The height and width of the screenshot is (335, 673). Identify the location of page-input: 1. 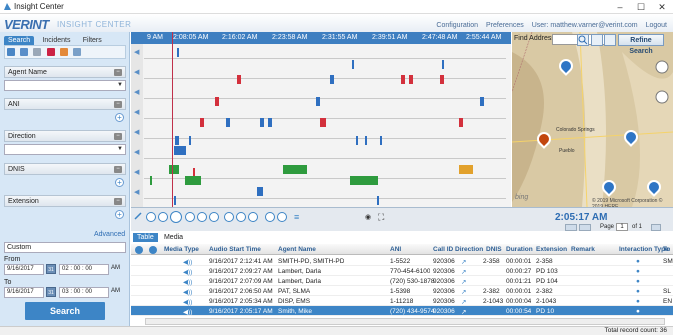
(622, 227).